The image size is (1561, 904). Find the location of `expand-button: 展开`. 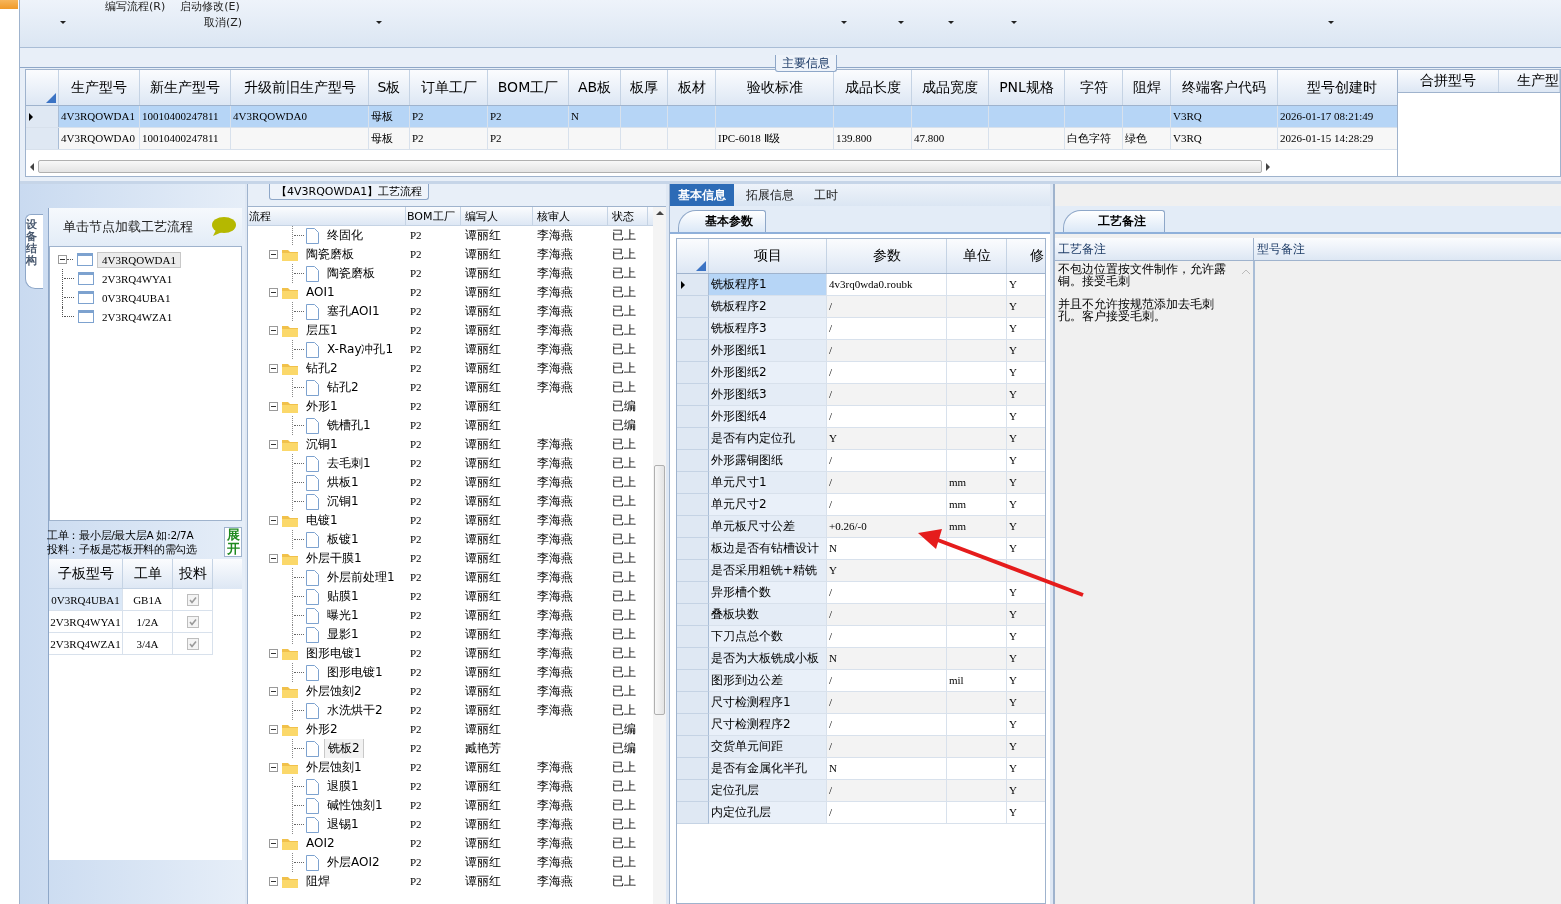

expand-button: 展开 is located at coordinates (233, 542).